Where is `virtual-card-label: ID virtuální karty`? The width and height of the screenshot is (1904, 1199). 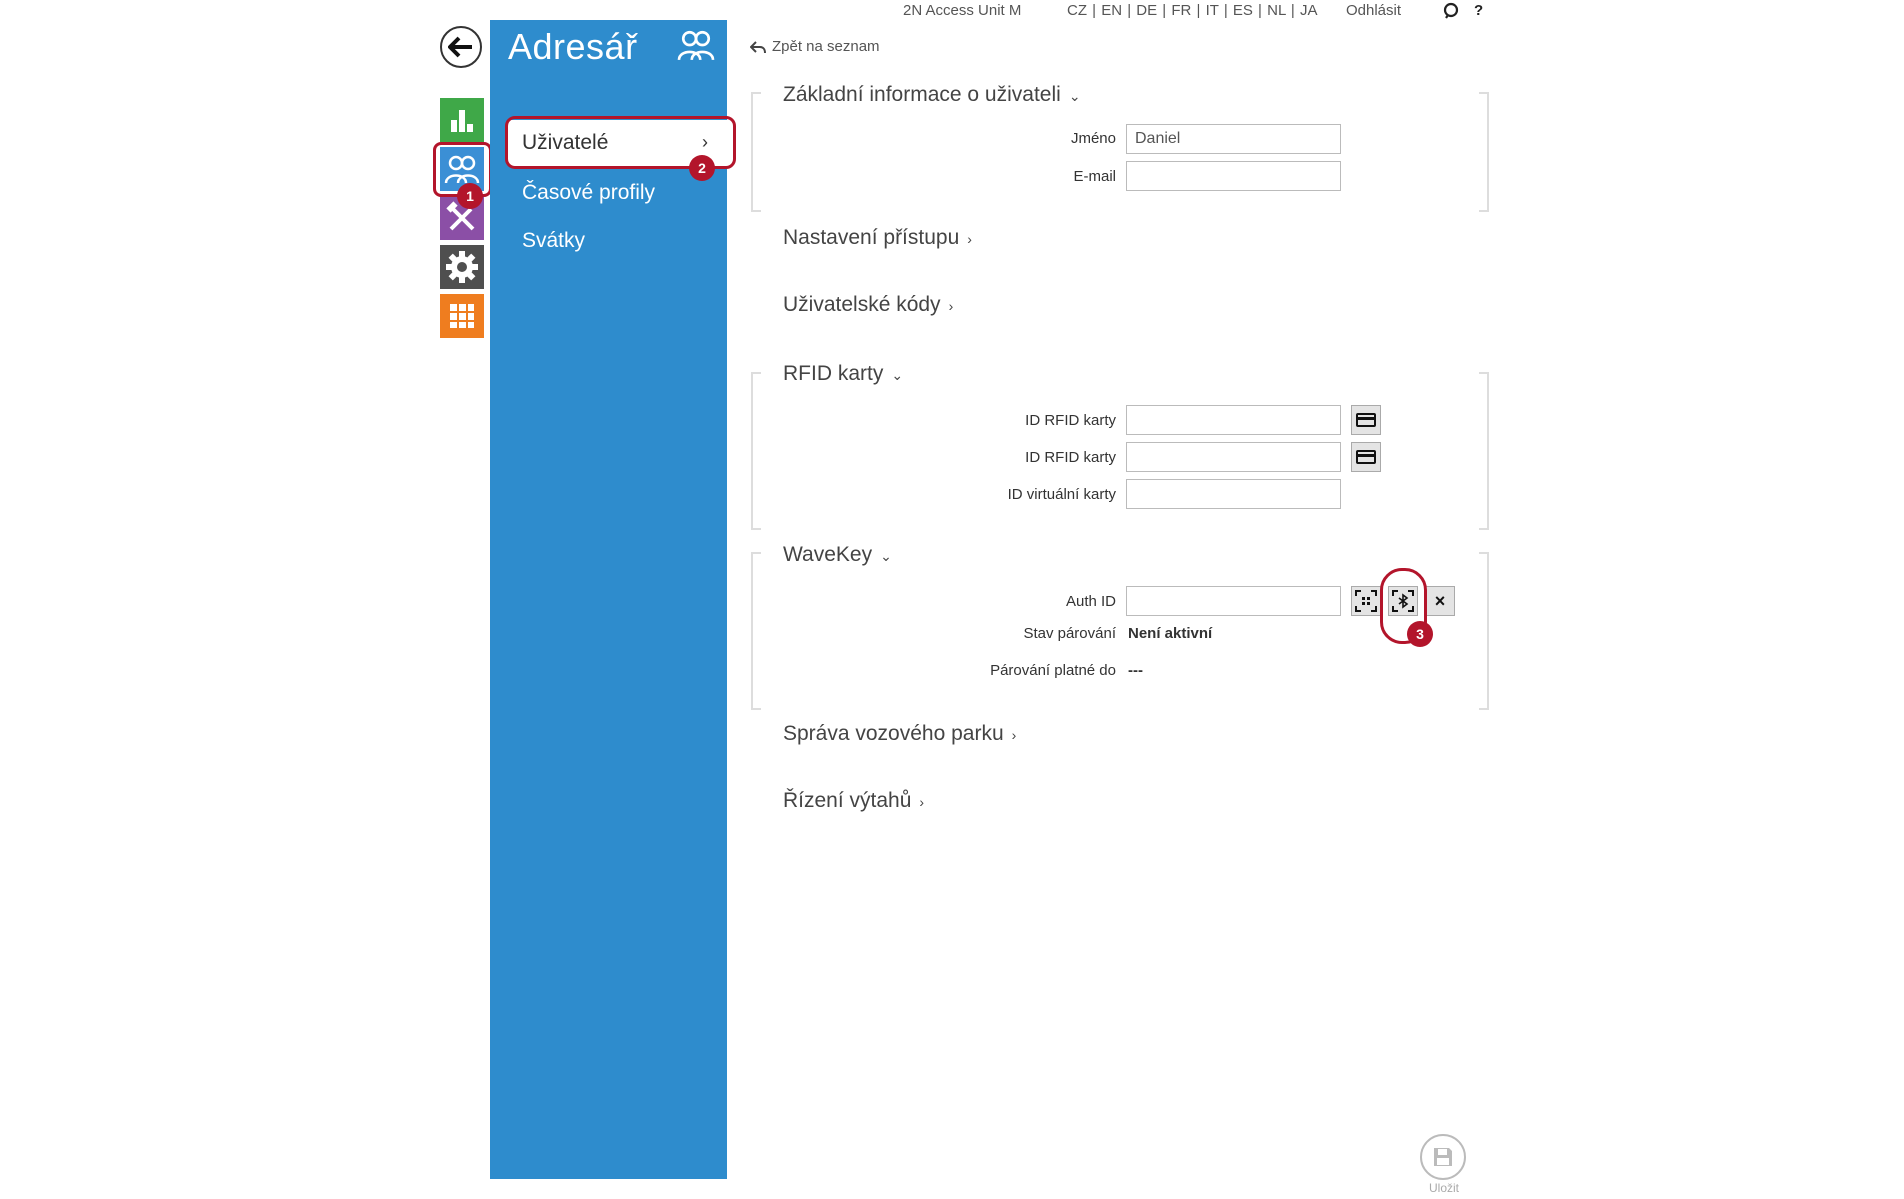 virtual-card-label: ID virtuální karty is located at coordinates (1061, 494).